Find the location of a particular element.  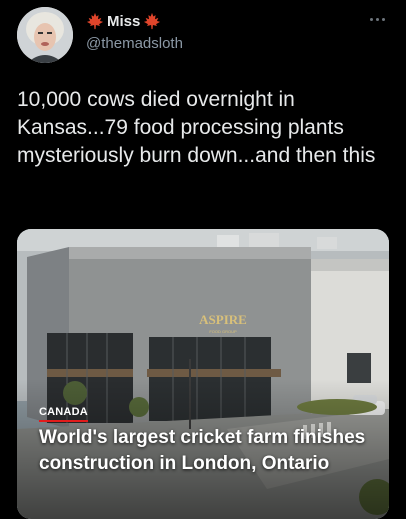

more-icon is located at coordinates (378, 21).